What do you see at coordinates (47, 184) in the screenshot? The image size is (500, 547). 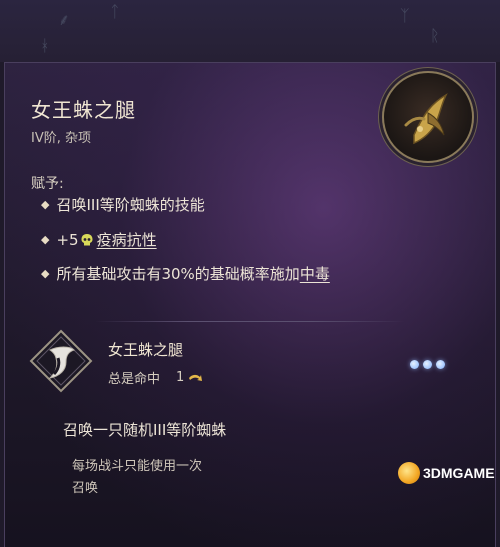 I see `grants-label: 赋予:` at bounding box center [47, 184].